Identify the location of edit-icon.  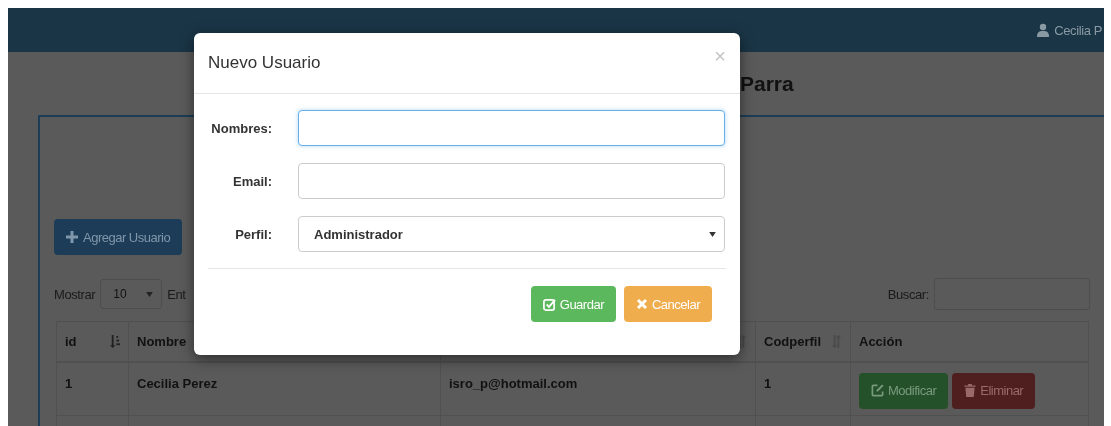
(877, 390).